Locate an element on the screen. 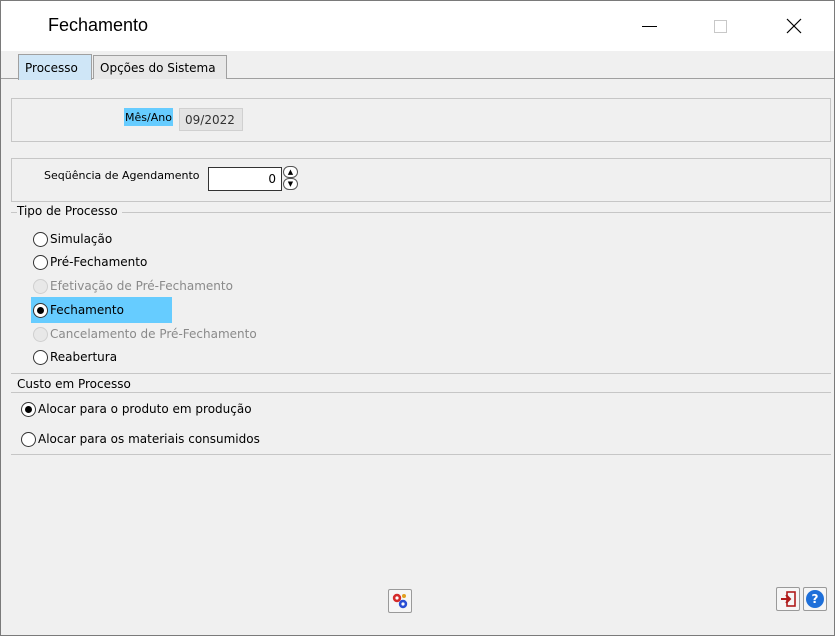  maximize-button is located at coordinates (720, 26).